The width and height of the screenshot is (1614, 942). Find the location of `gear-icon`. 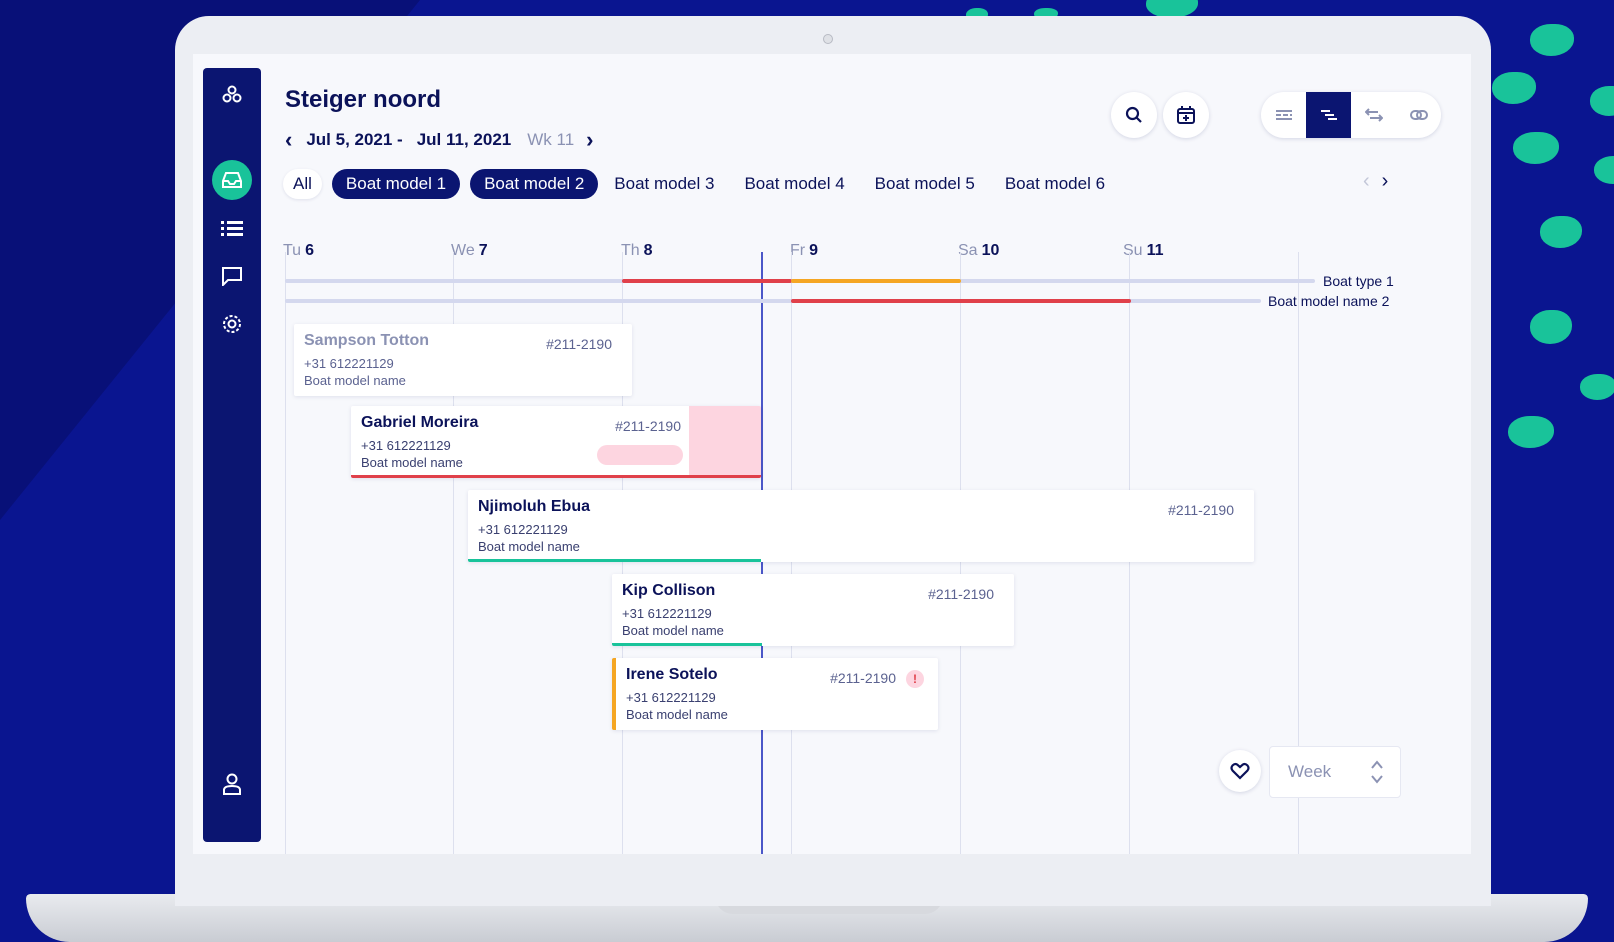

gear-icon is located at coordinates (232, 324).